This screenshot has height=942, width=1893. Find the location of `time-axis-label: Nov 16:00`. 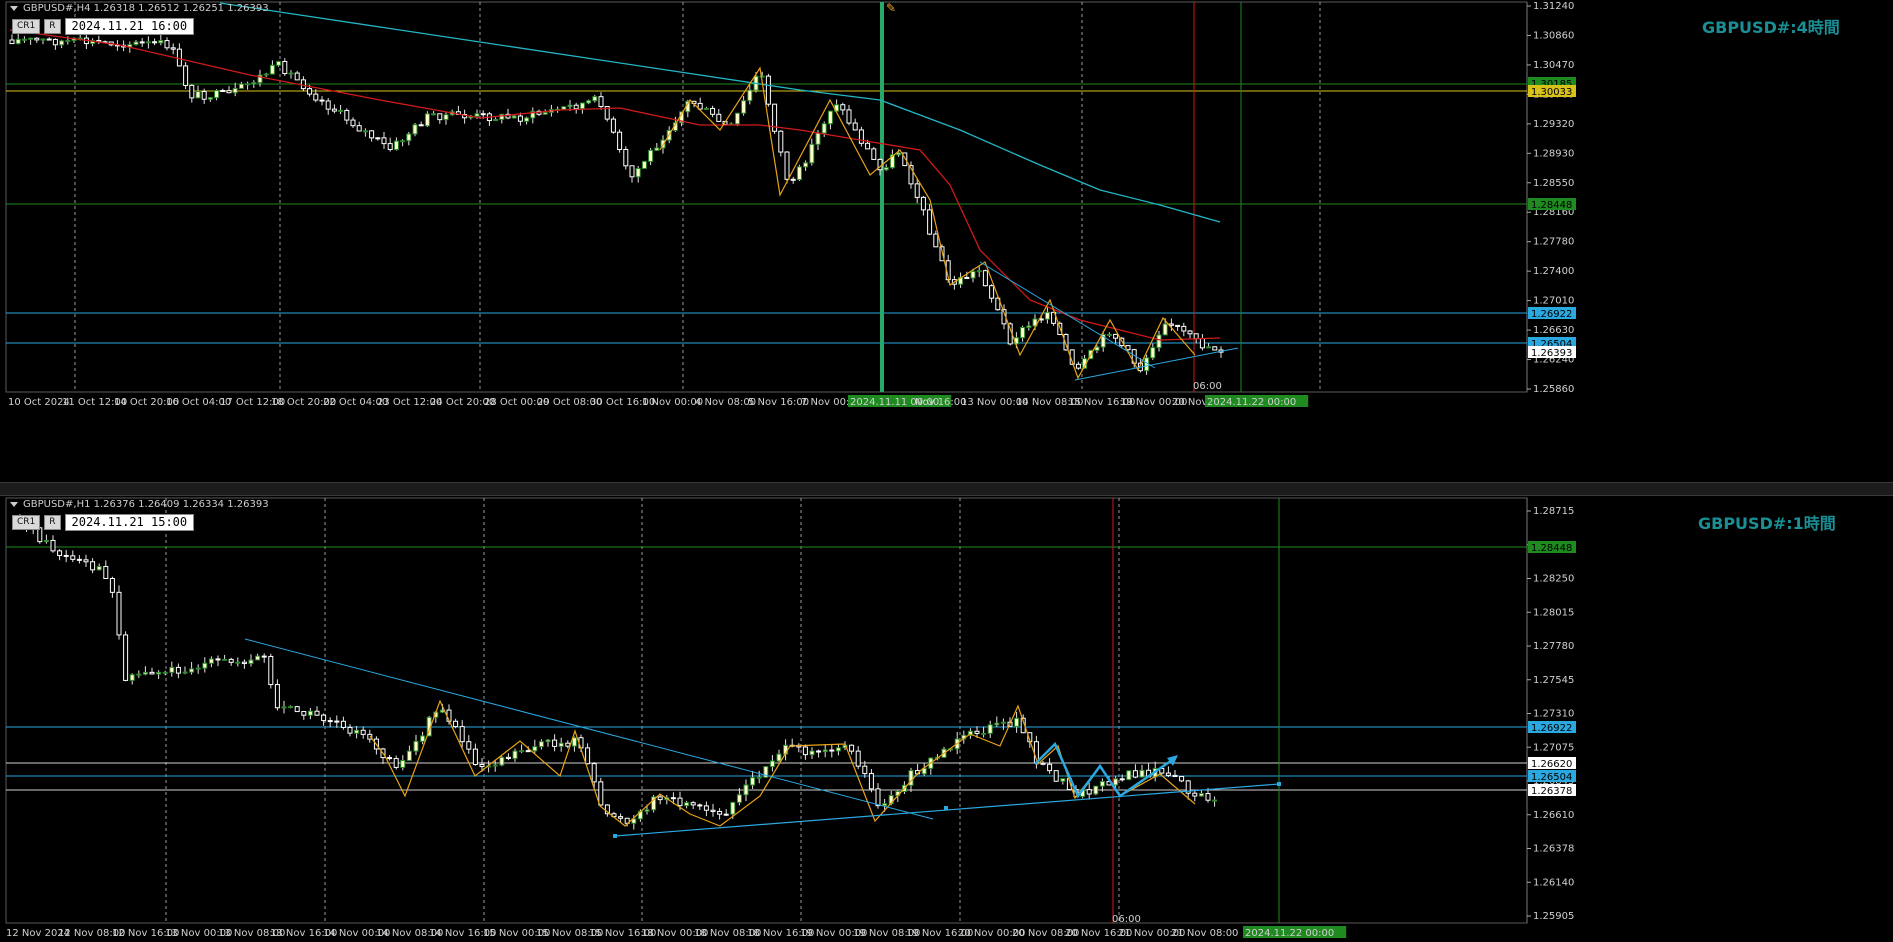

time-axis-label: Nov 16:00 is located at coordinates (941, 402).